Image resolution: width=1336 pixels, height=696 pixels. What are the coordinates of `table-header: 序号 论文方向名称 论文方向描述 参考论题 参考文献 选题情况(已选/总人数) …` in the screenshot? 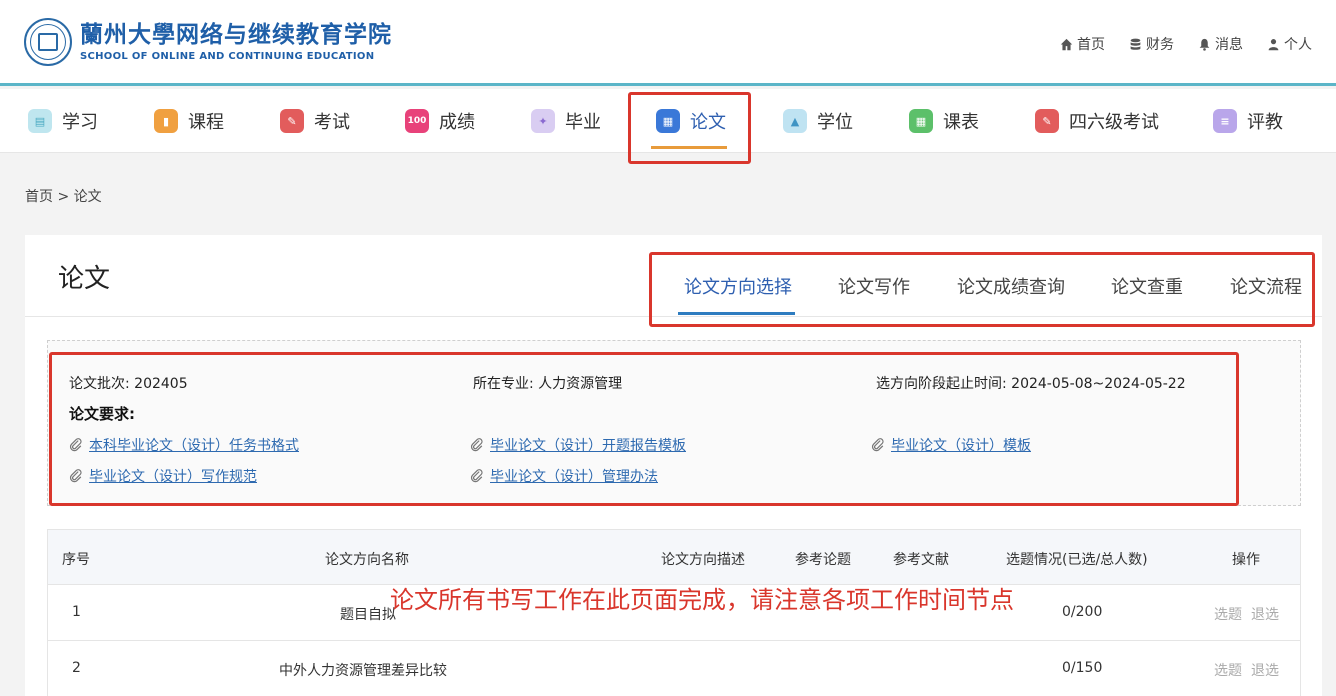 It's located at (674, 557).